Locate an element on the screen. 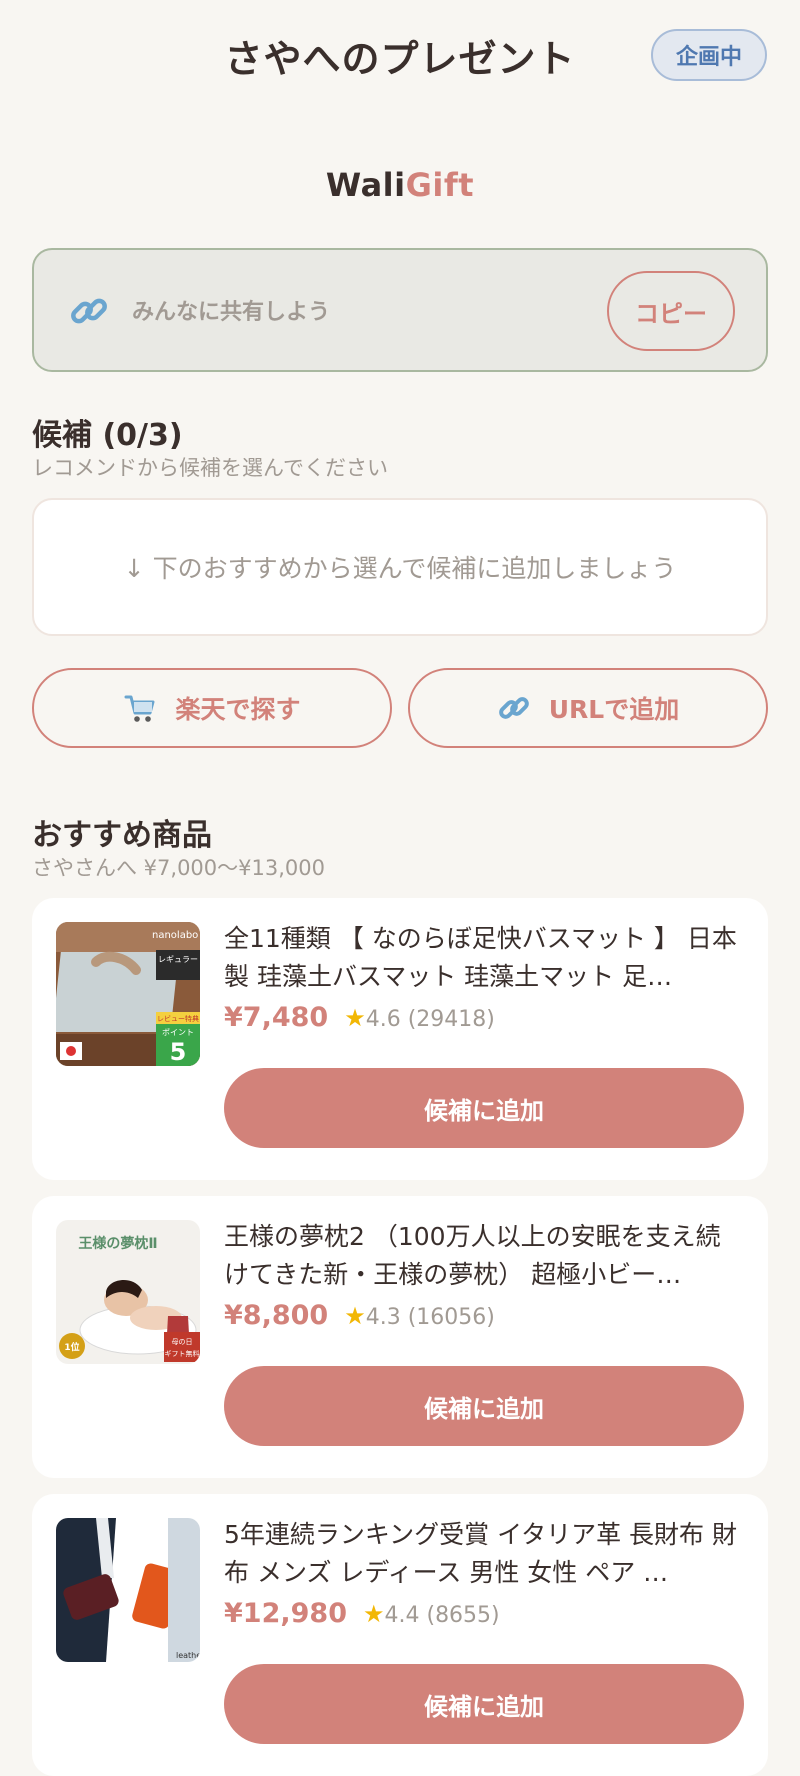  product-rating: ★4.3 (16056) is located at coordinates (419, 1316).